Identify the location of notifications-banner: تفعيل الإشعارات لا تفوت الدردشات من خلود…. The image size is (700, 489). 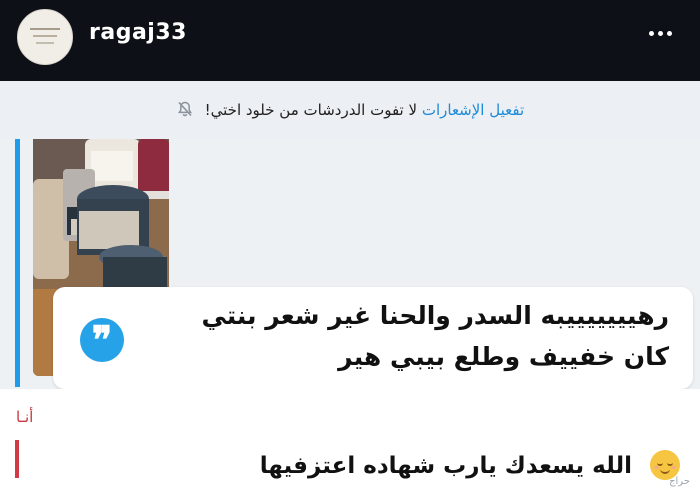
(350, 110).